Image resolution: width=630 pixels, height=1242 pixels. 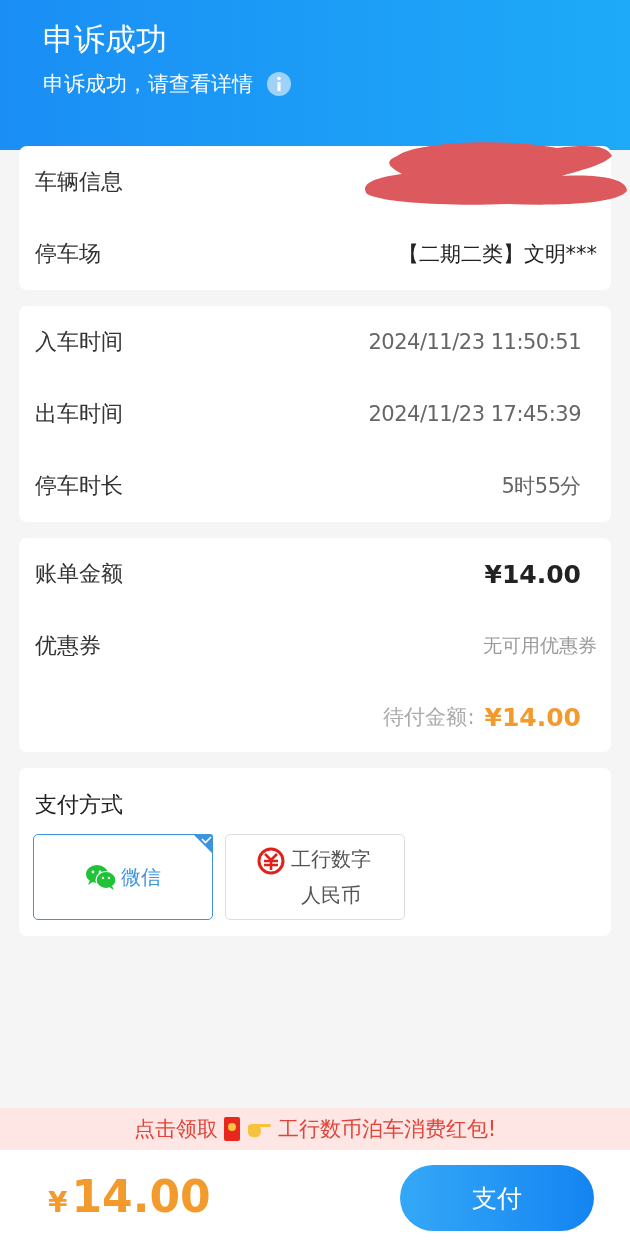 I want to click on payment-option: 微信, so click(x=123, y=877).